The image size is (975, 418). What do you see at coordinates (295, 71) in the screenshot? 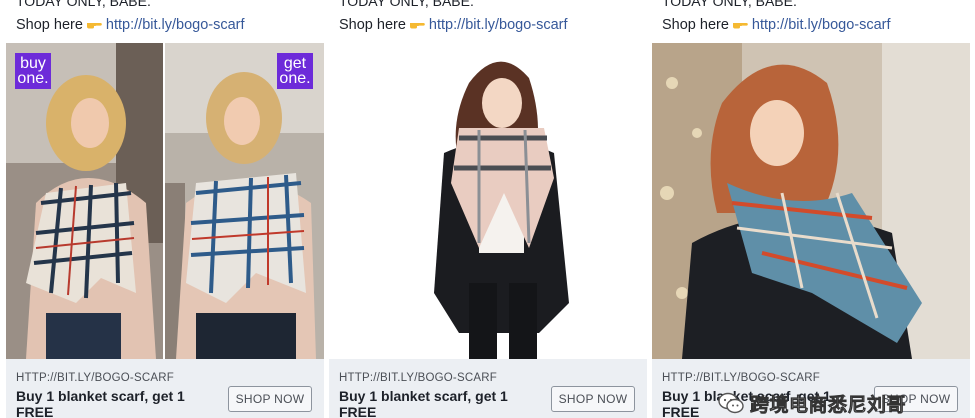
I see `get-one-badge: get one.` at bounding box center [295, 71].